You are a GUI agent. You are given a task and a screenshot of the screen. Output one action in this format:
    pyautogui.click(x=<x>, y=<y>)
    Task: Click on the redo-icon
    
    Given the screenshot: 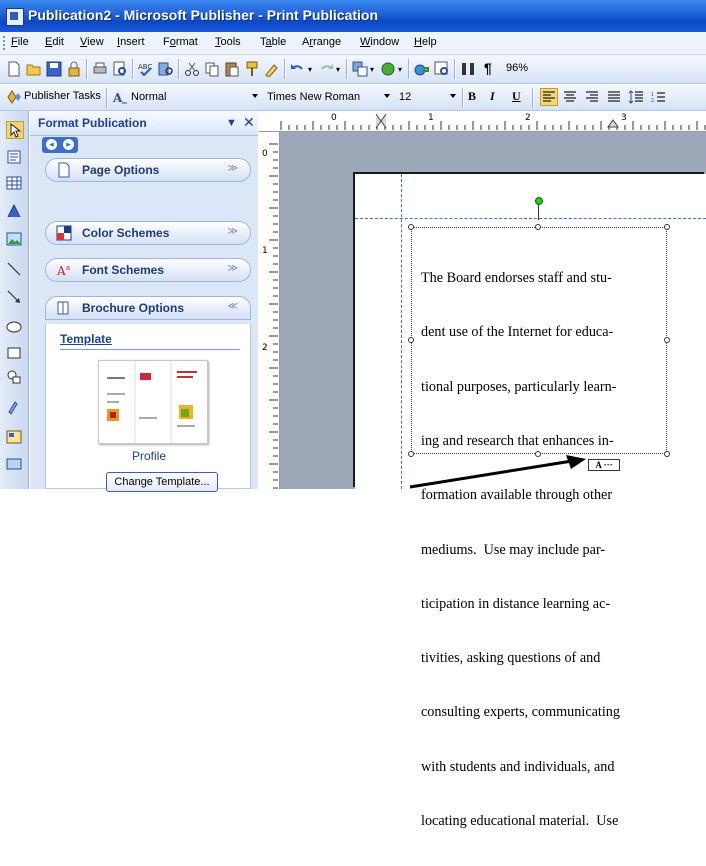 What is the action you would take?
    pyautogui.click(x=326, y=69)
    